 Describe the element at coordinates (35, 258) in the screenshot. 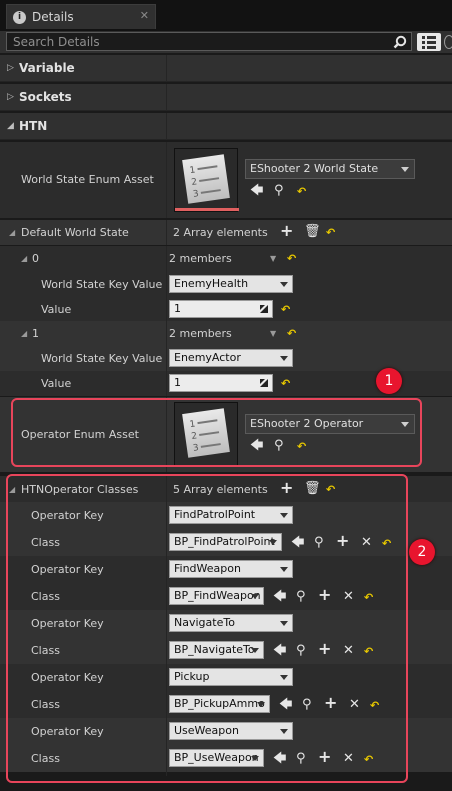

I see `element-index: 0` at that location.